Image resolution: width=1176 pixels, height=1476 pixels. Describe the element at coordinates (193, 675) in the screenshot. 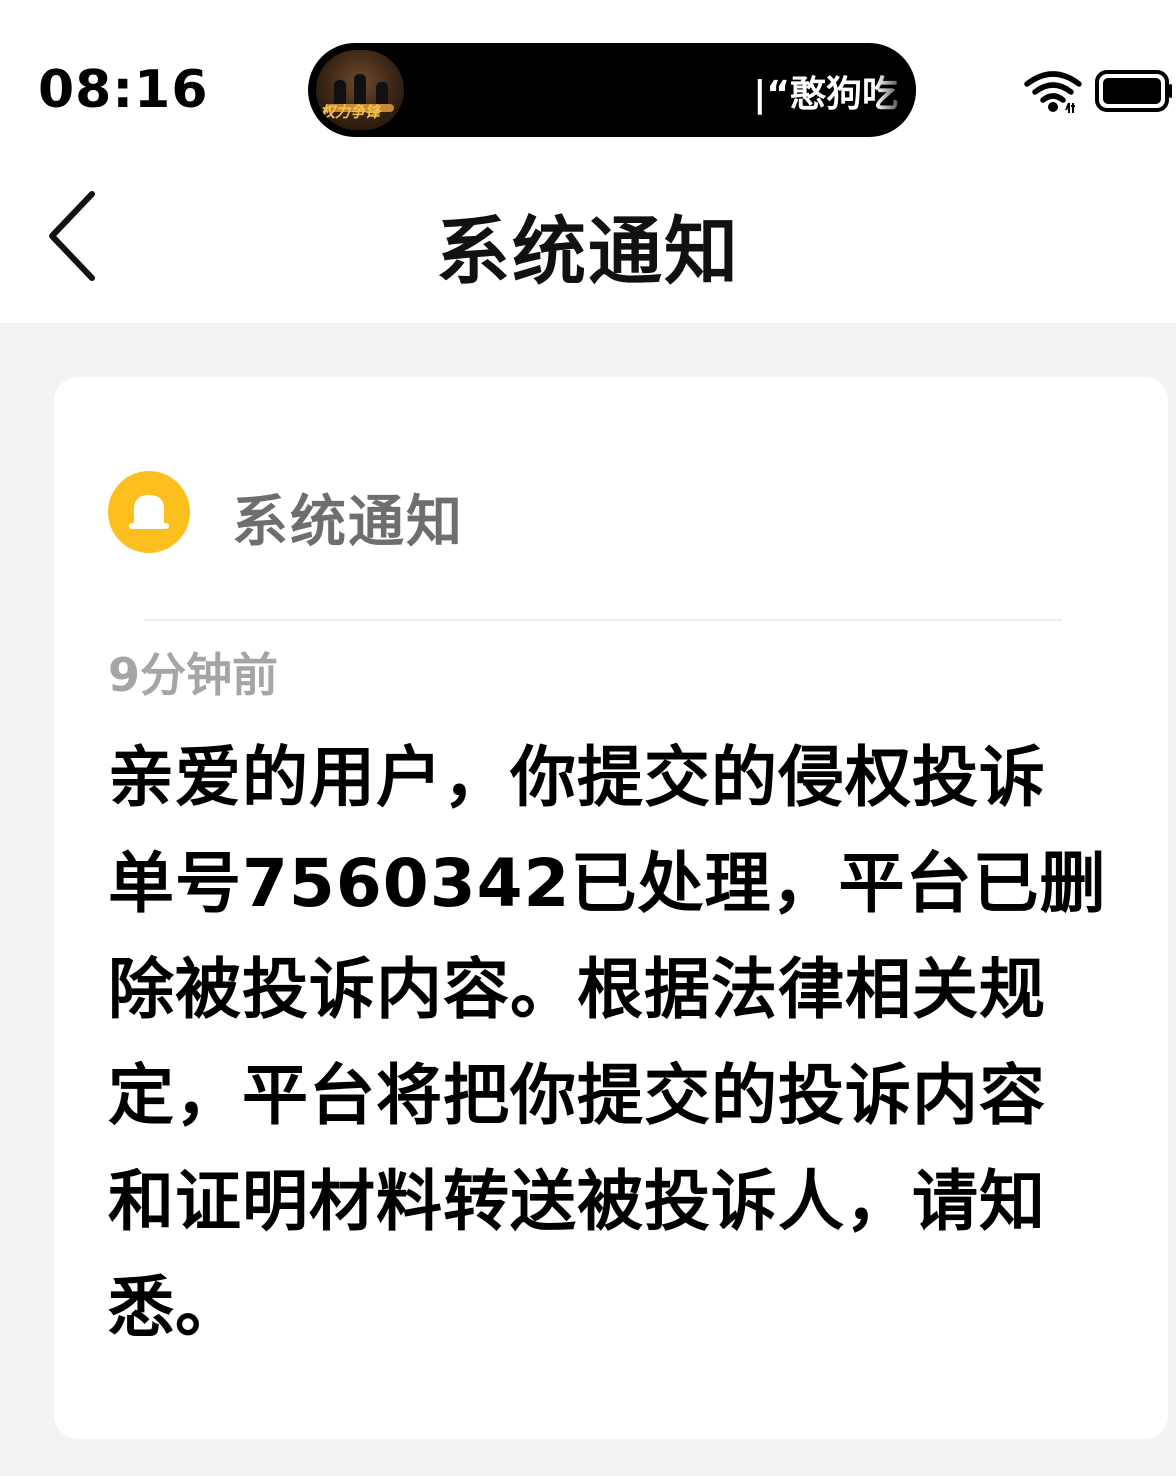

I see `notification-timestamp: 9分钟前` at that location.